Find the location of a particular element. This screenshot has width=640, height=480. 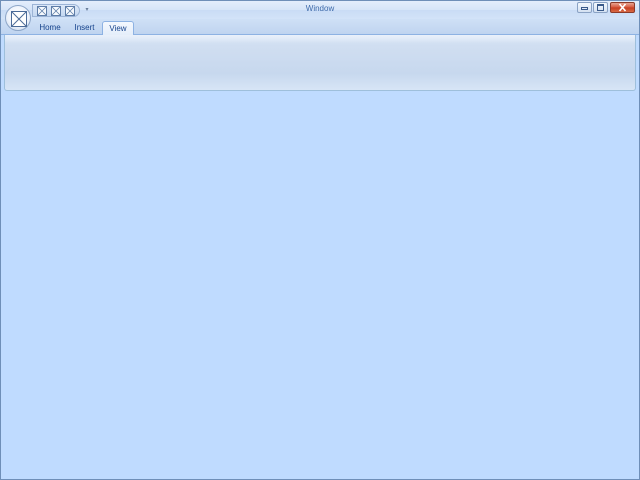

close-button is located at coordinates (622, 7).